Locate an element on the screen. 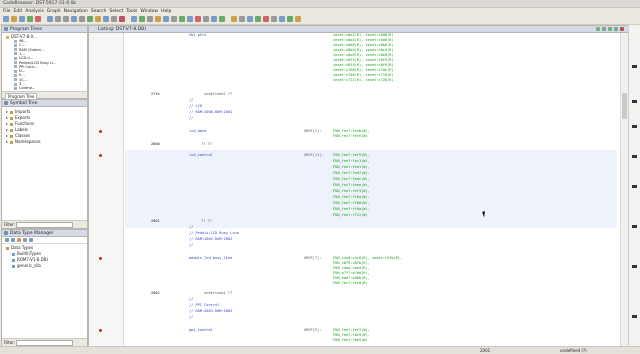 Image resolution: width=640 pixels, height=354 pixels. nav-icon is located at coordinates (22, 19).